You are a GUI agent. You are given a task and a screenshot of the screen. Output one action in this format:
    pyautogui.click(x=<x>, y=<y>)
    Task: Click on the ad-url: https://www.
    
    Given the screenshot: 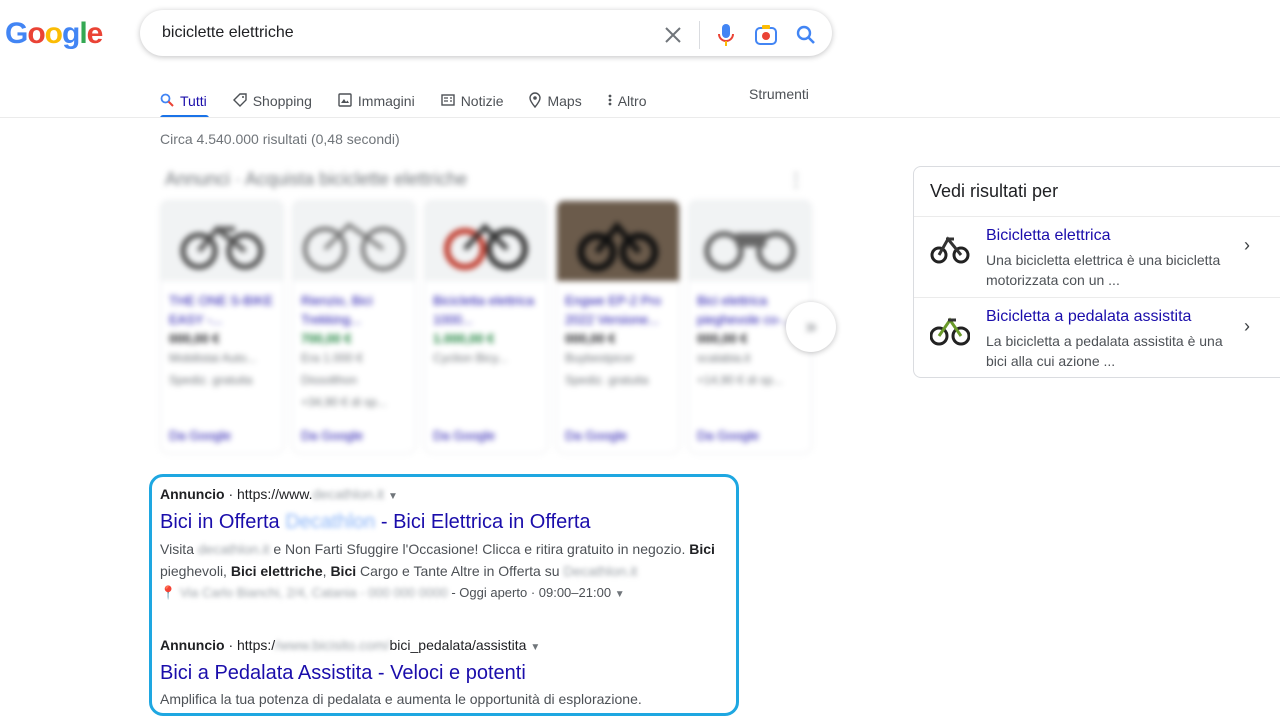 What is the action you would take?
    pyautogui.click(x=275, y=494)
    